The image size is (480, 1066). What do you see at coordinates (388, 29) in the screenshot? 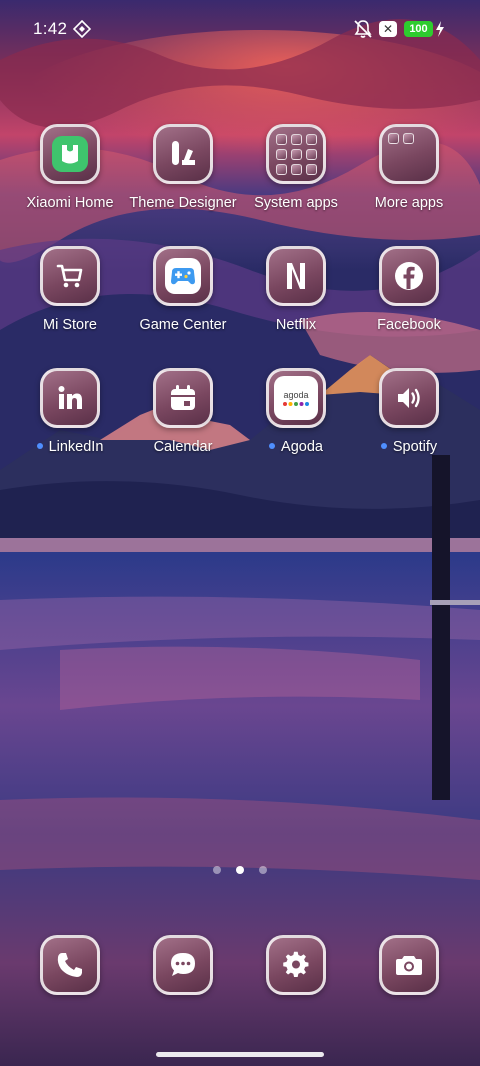
I see `notification-x-icon: ✕` at bounding box center [388, 29].